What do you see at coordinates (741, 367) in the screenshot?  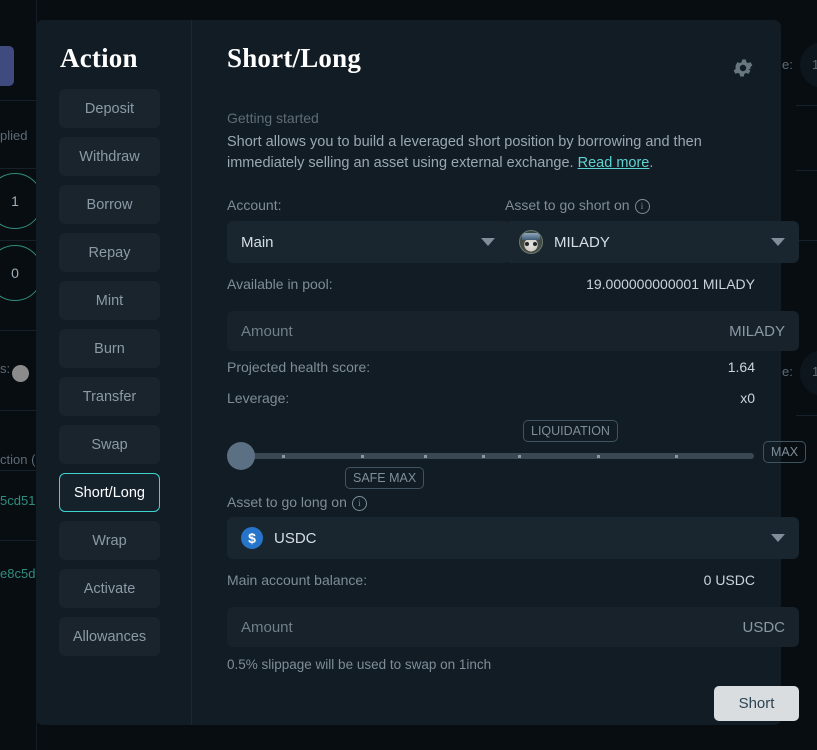 I see `projected-health-score-value: 1.64` at bounding box center [741, 367].